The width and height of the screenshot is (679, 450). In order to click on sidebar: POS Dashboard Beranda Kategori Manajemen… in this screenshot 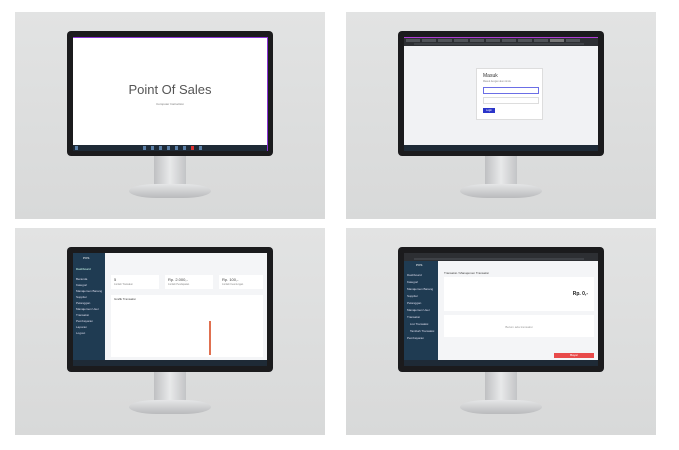, I will do `click(89, 309)`.